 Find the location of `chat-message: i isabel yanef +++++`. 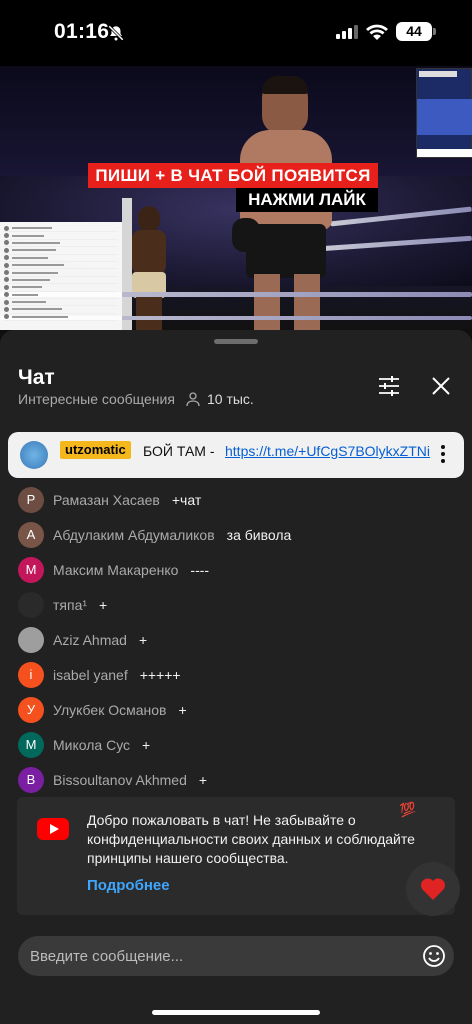

chat-message: i isabel yanef +++++ is located at coordinates (238, 675).